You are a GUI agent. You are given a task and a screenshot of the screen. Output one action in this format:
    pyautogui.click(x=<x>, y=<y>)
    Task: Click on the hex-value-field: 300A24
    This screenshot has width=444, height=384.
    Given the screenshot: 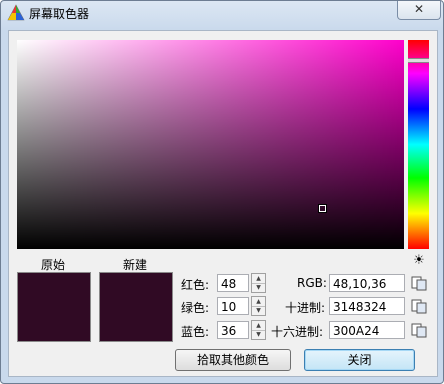 What is the action you would take?
    pyautogui.click(x=367, y=330)
    